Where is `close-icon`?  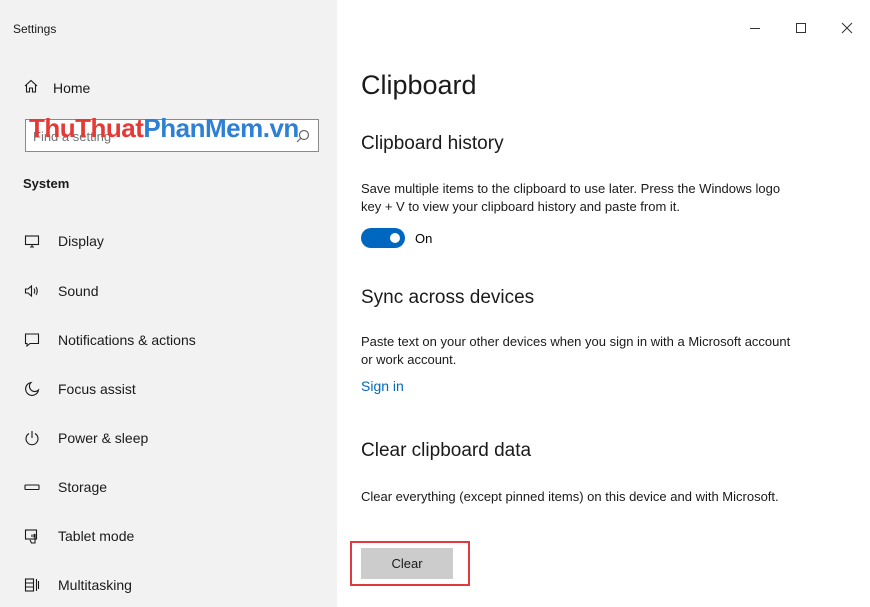 close-icon is located at coordinates (847, 28).